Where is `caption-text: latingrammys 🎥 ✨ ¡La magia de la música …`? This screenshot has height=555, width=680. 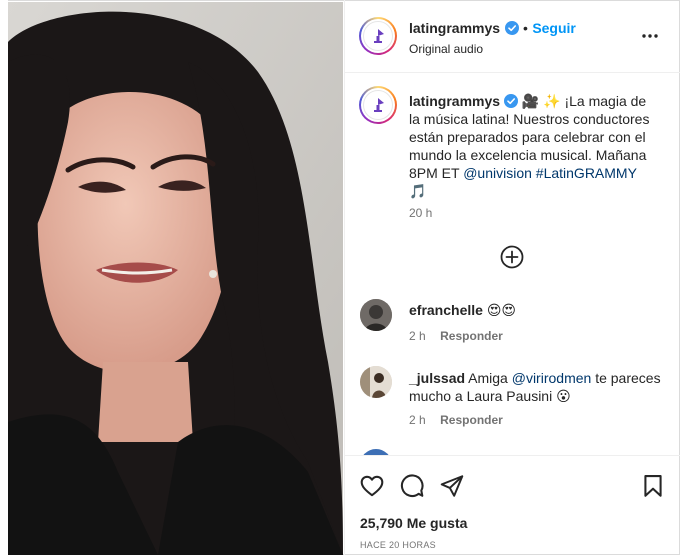
caption-text: latingrammys 🎥 ✨ ¡La magia de la música … is located at coordinates (533, 146).